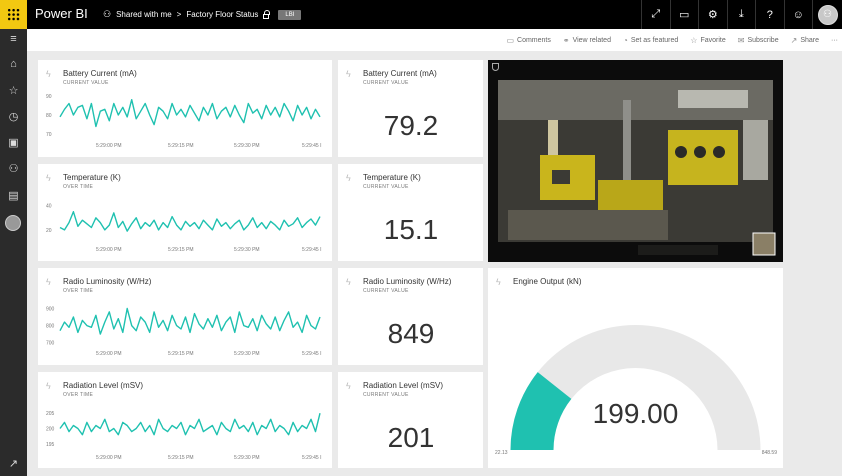  Describe the element at coordinates (13, 116) in the screenshot. I see `nav-recent: ◷` at that location.